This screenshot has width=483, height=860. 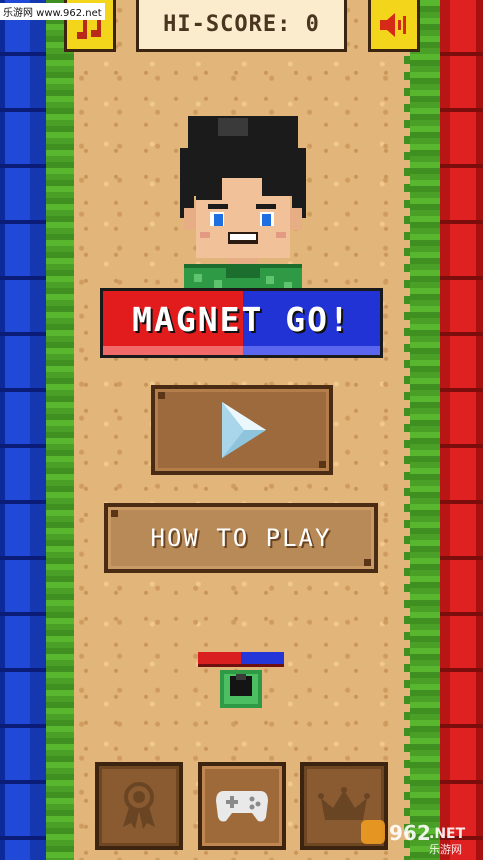 I want to click on ribbon-award-icon, so click(x=139, y=805).